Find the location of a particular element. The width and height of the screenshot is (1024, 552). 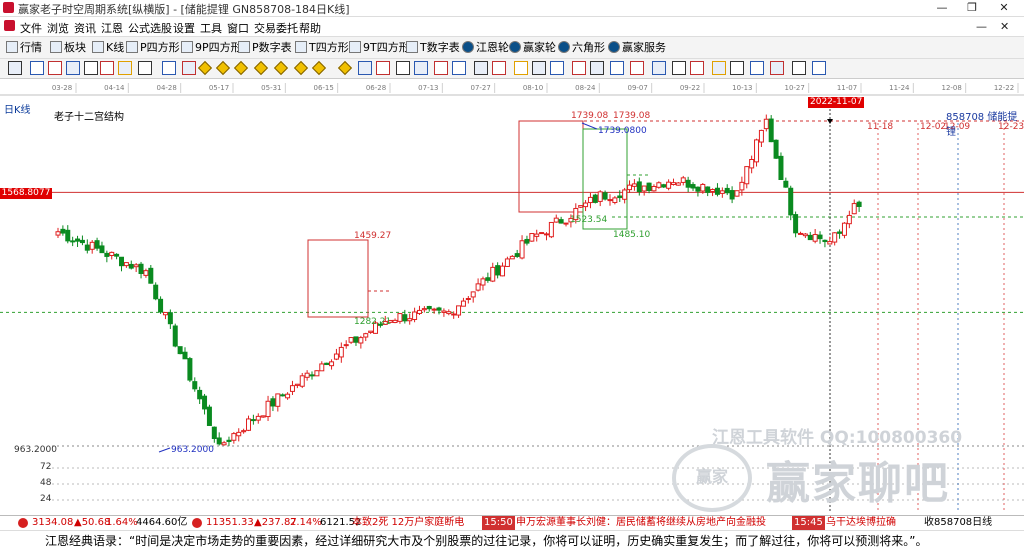

date-tick: 12-22 is located at coordinates (1004, 88).